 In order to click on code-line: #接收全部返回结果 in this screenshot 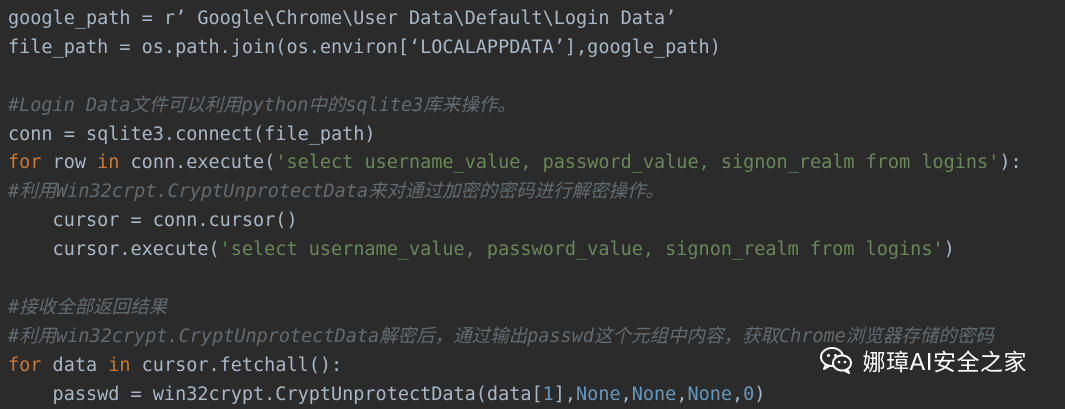, I will do `click(536, 308)`.